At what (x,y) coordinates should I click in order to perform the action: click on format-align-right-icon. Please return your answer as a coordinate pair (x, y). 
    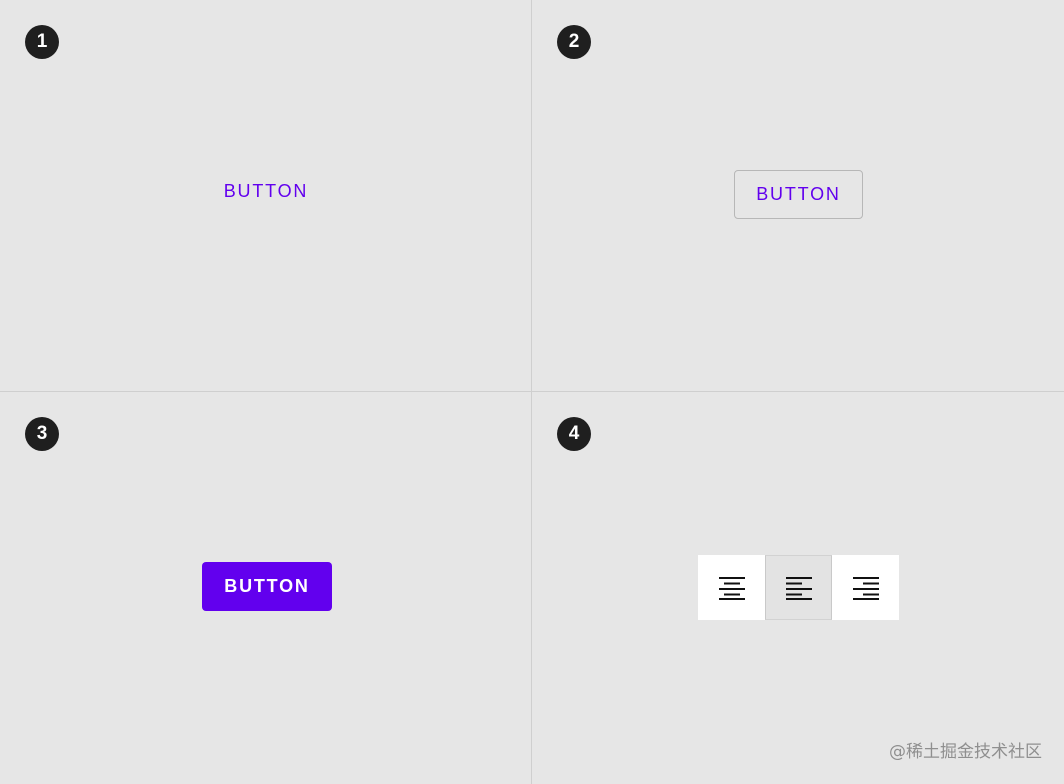
    Looking at the image, I should click on (865, 588).